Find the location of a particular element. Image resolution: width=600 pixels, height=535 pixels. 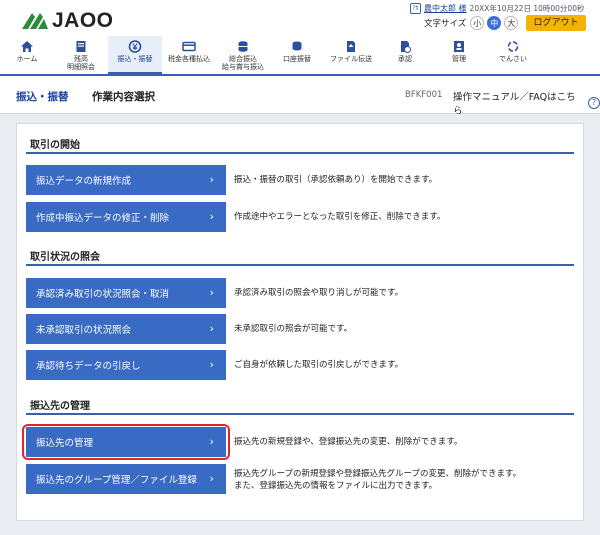

nav-label: ファイル伝送 is located at coordinates (351, 59).